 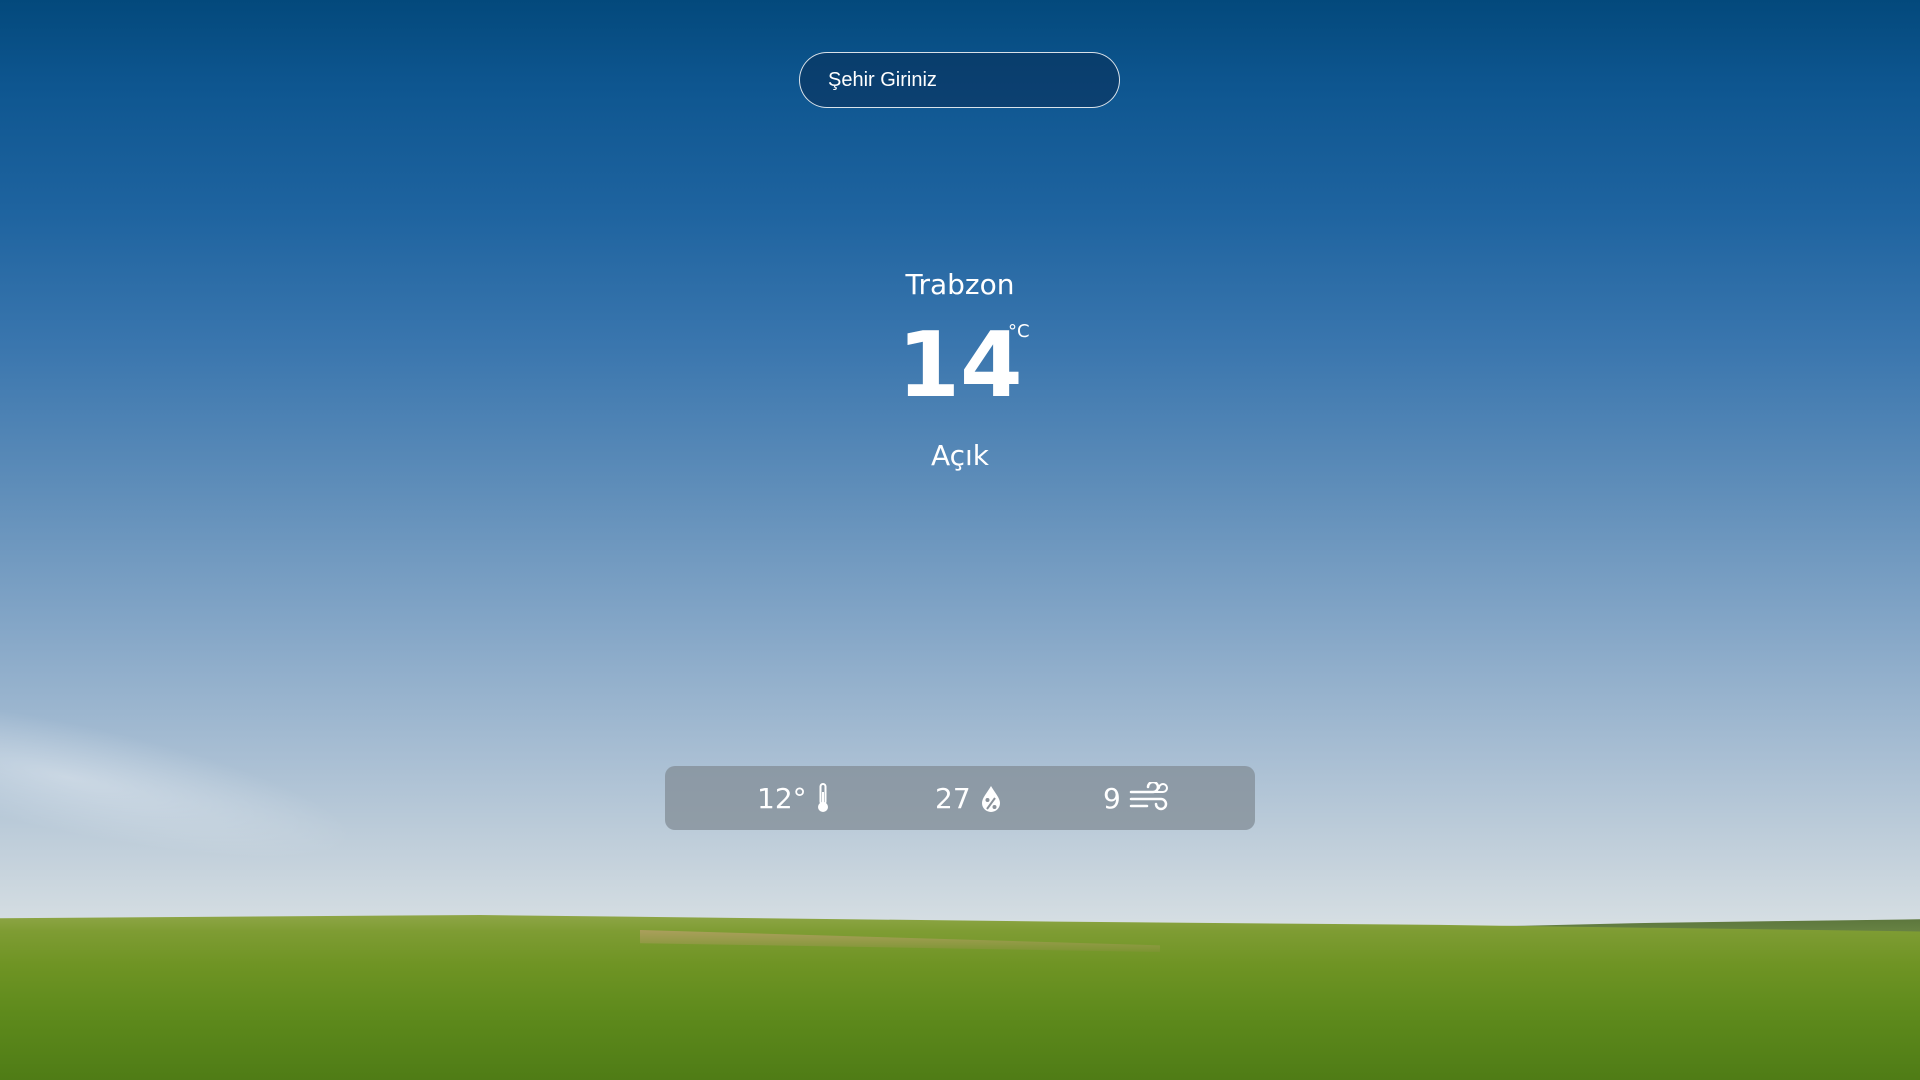 What do you see at coordinates (953, 798) in the screenshot?
I see `humidity-value: 27` at bounding box center [953, 798].